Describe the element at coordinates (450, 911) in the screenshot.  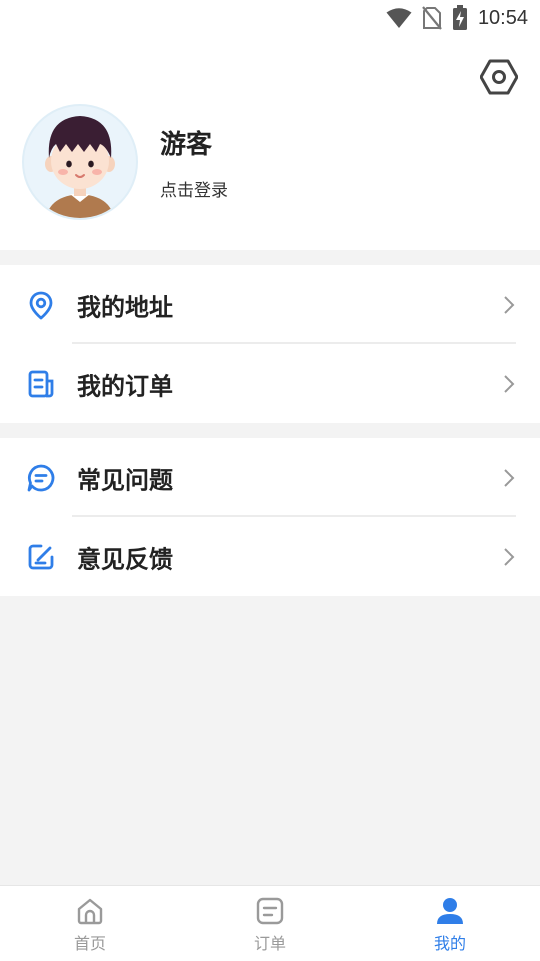
I see `profile-person-icon` at that location.